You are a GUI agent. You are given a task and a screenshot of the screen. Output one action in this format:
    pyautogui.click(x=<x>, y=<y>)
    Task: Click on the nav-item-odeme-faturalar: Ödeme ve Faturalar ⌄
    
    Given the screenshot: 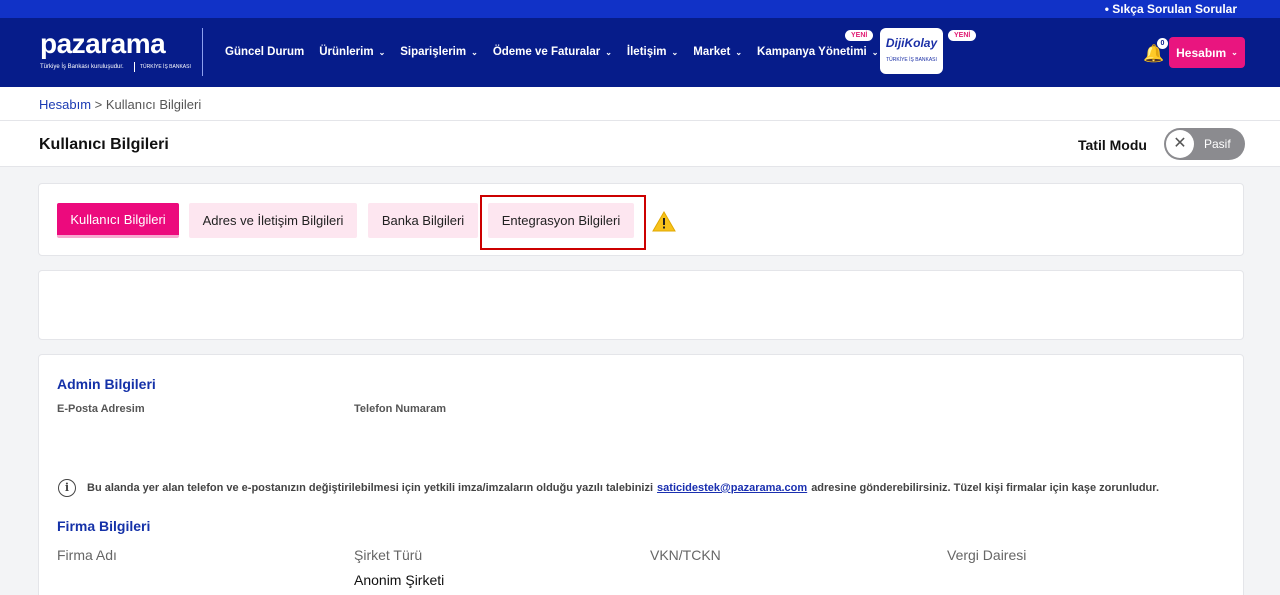 What is the action you would take?
    pyautogui.click(x=552, y=52)
    